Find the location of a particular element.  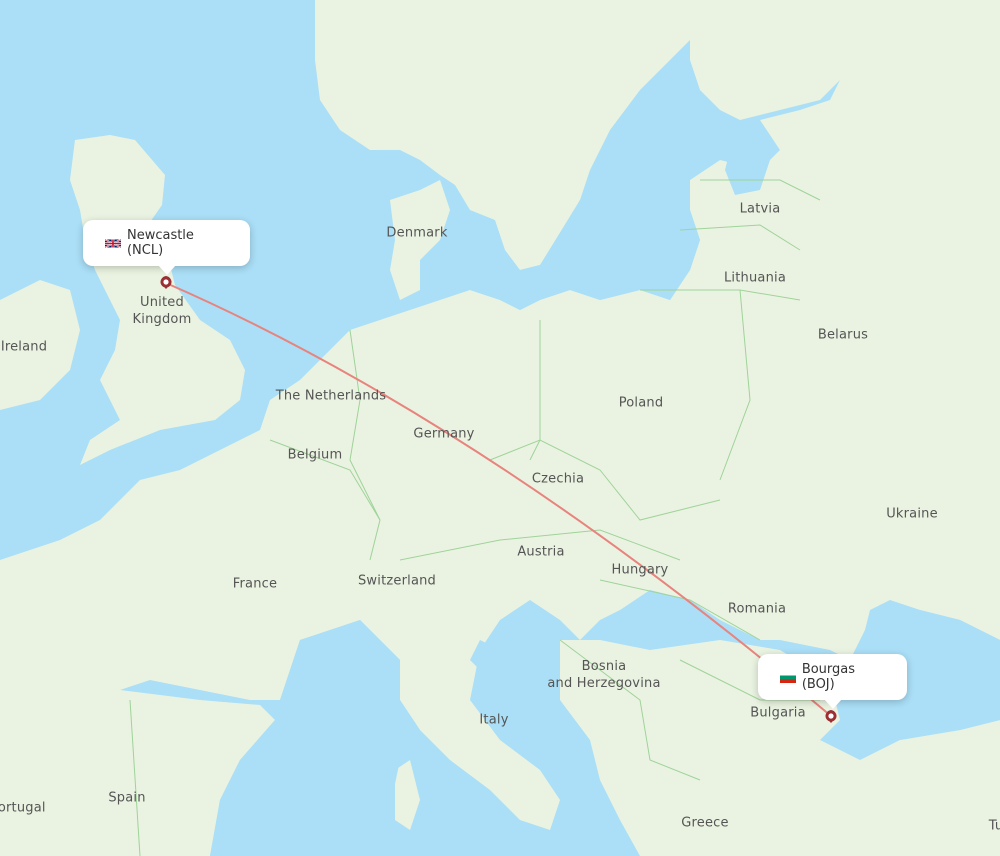

country-label-denmark: Denmark is located at coordinates (417, 233).